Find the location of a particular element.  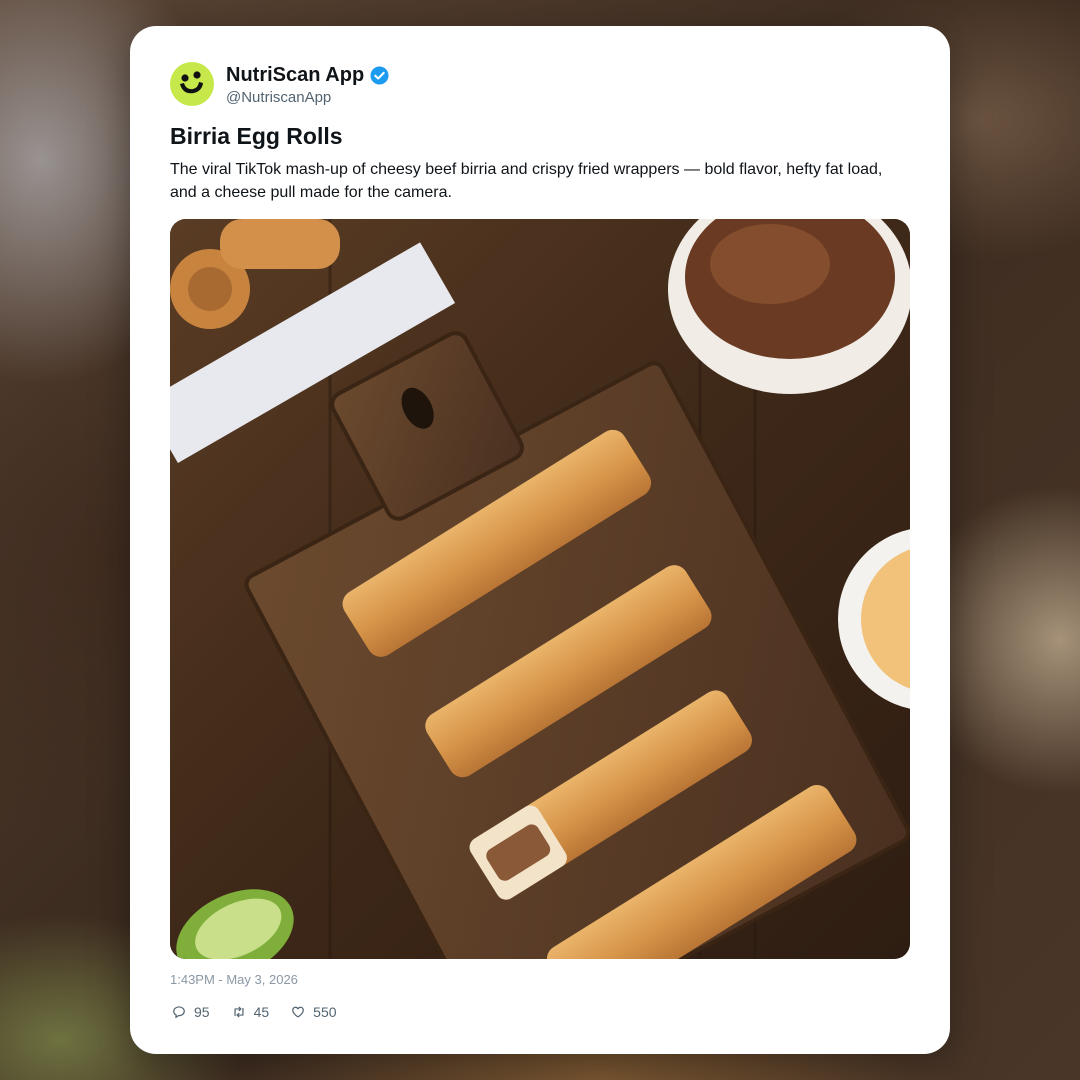

post-title: Birria Egg Rolls is located at coordinates (256, 136).